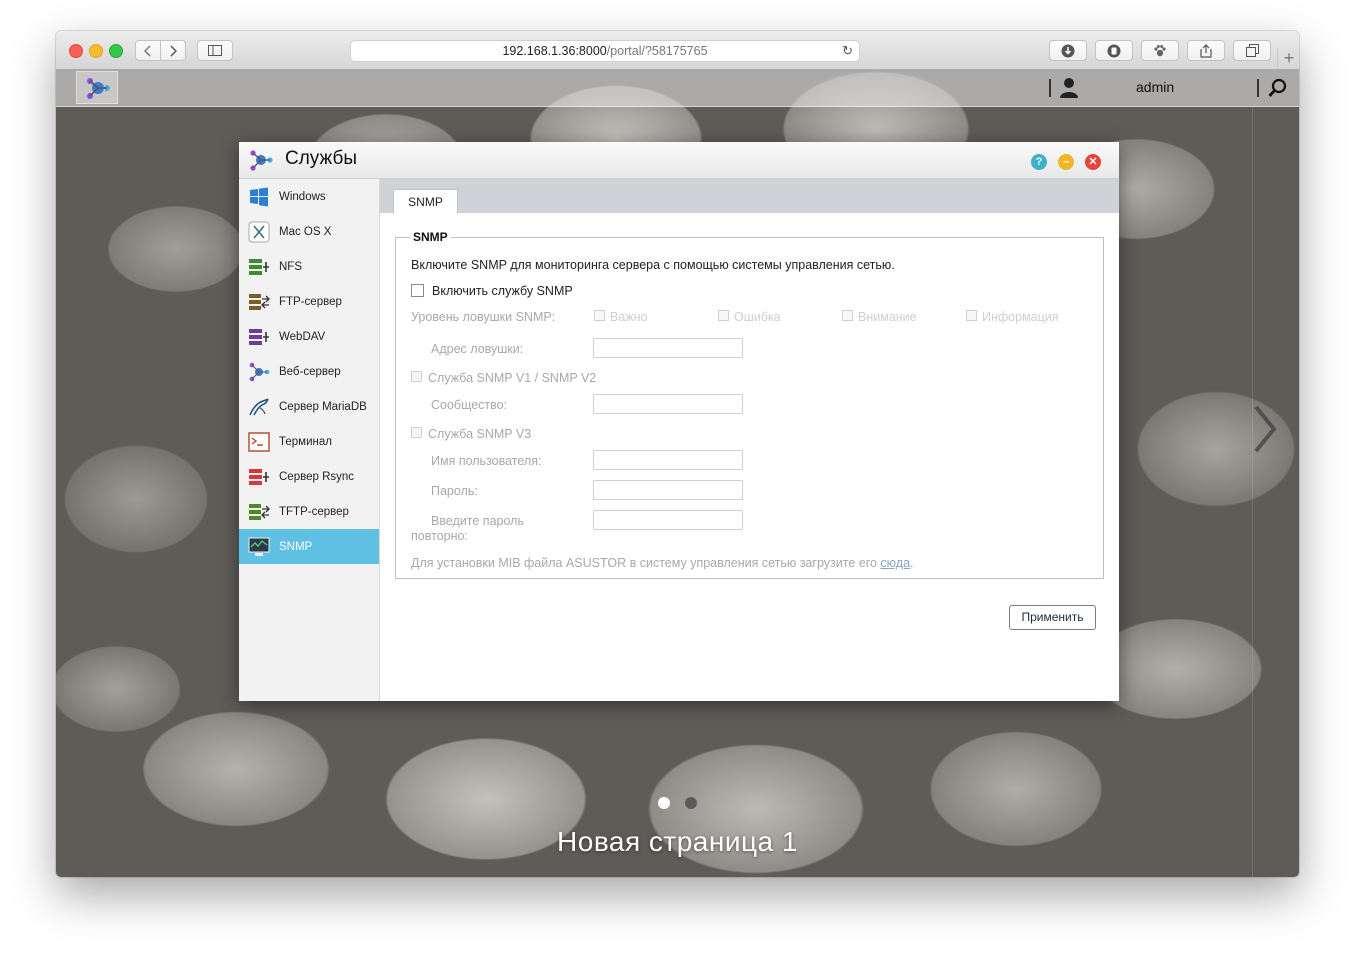  Describe the element at coordinates (1278, 88) in the screenshot. I see `search-icon` at that location.